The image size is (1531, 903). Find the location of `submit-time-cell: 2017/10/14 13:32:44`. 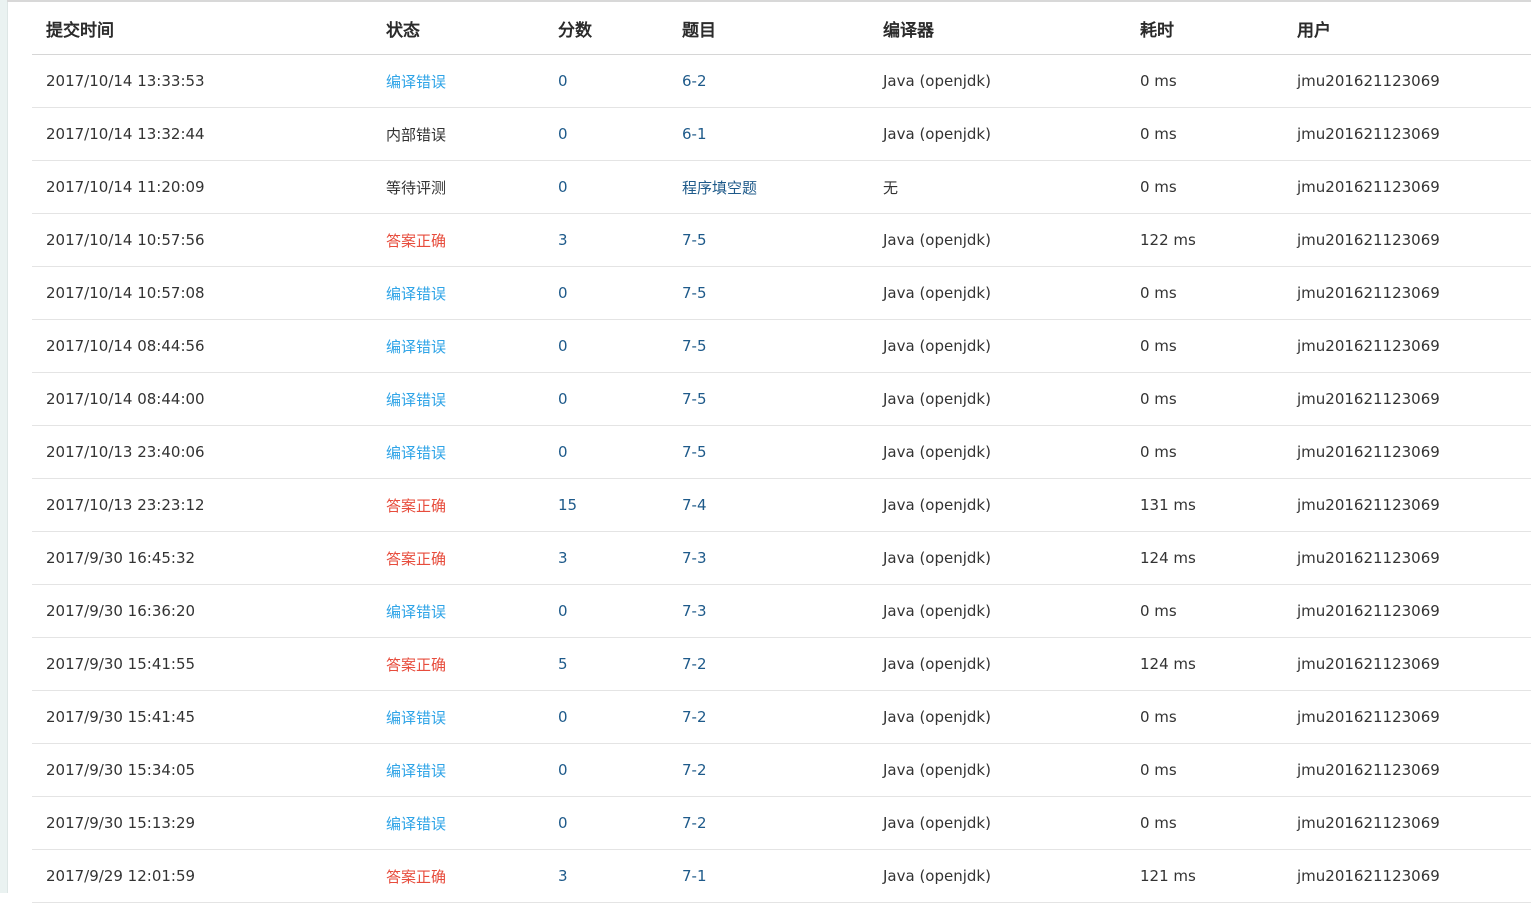

submit-time-cell: 2017/10/14 13:32:44 is located at coordinates (202, 134).